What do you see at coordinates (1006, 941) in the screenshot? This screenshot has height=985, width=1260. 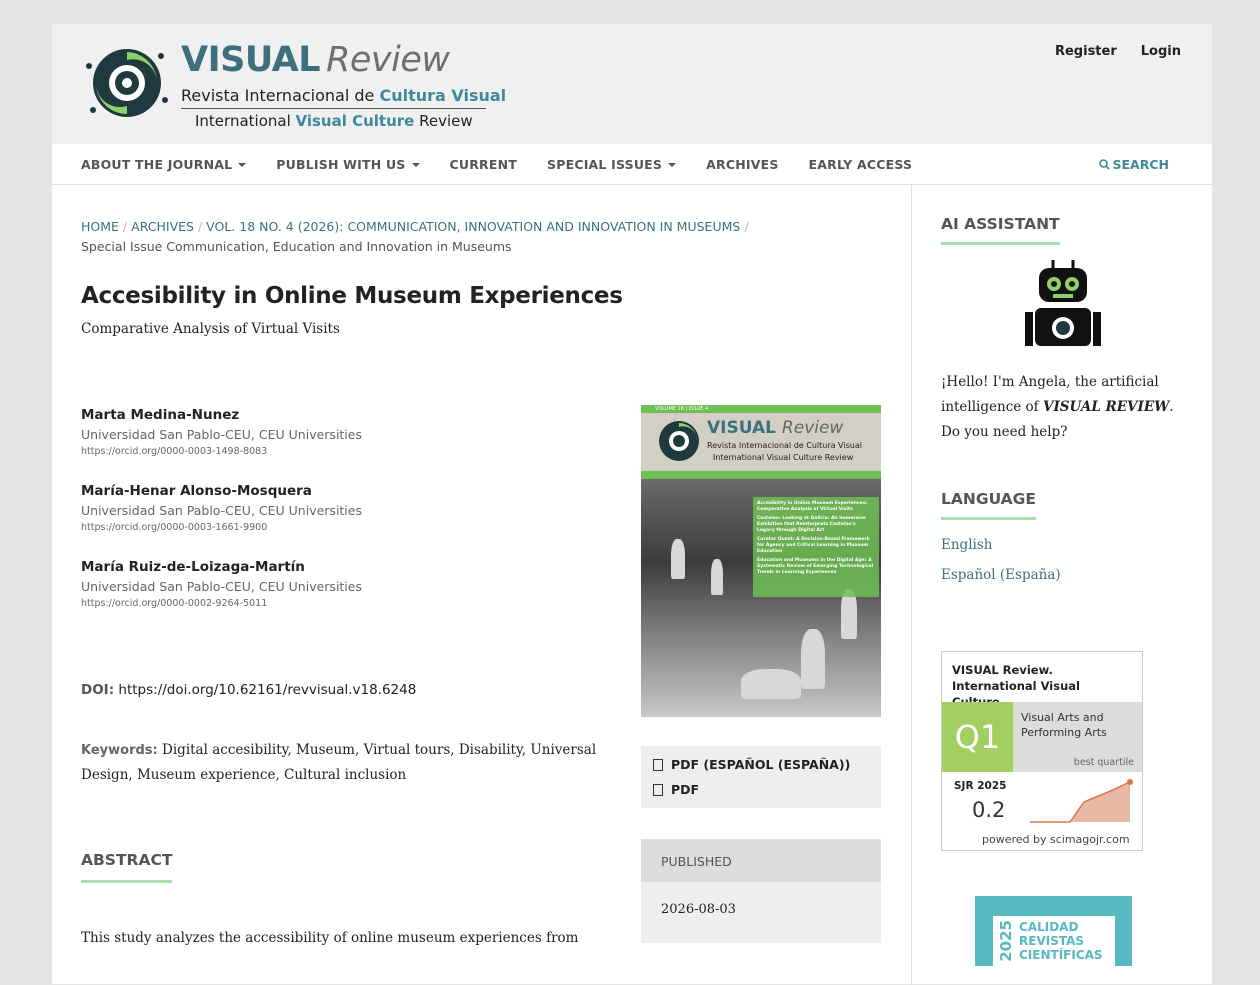 I see `calidad-year: 2025` at bounding box center [1006, 941].